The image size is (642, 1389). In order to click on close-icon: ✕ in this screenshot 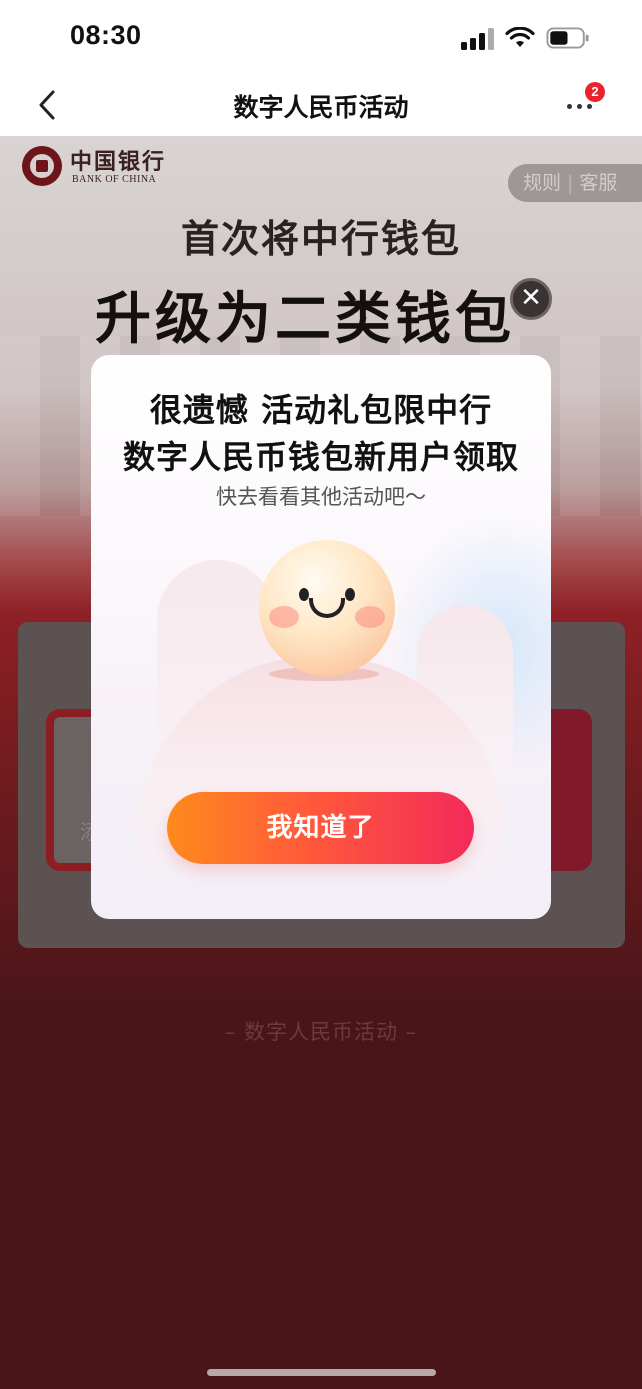, I will do `click(531, 299)`.